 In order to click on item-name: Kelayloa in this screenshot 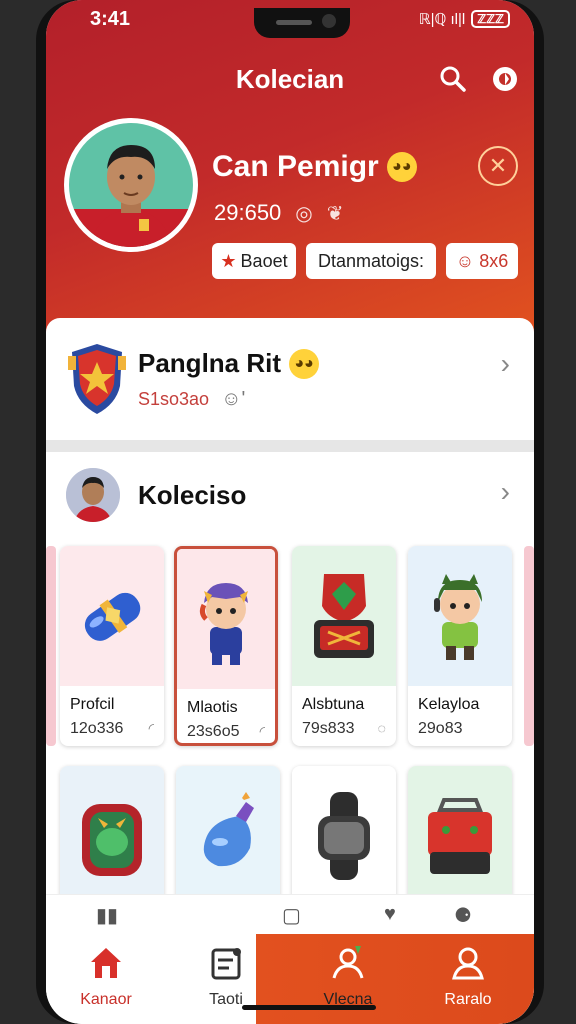, I will do `click(449, 704)`.